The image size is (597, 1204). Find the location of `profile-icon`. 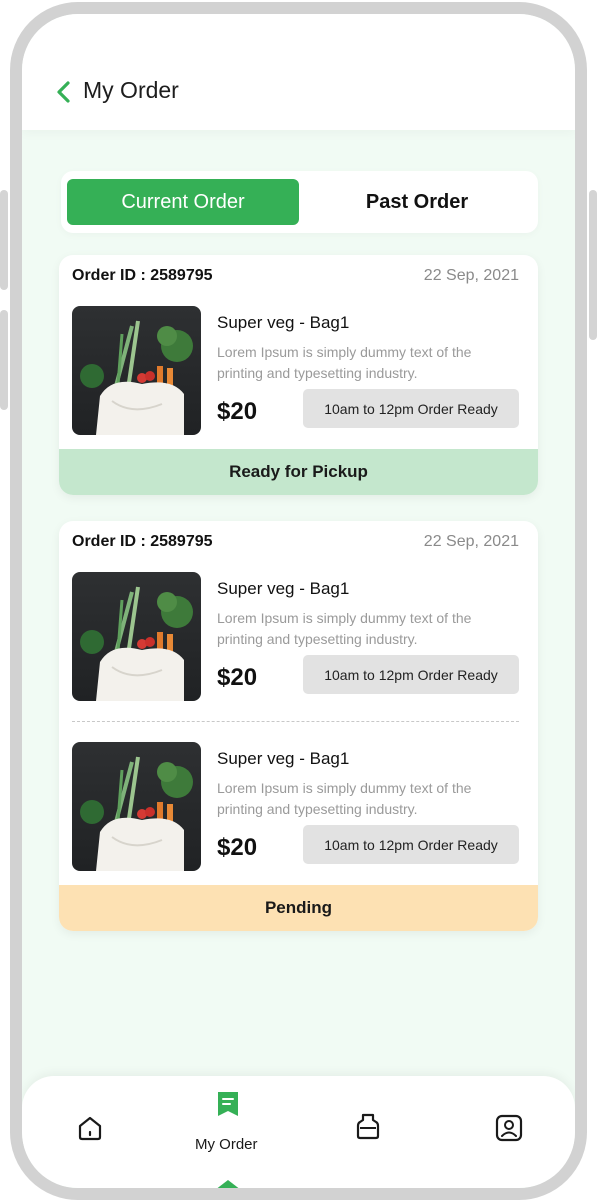

profile-icon is located at coordinates (509, 1128).